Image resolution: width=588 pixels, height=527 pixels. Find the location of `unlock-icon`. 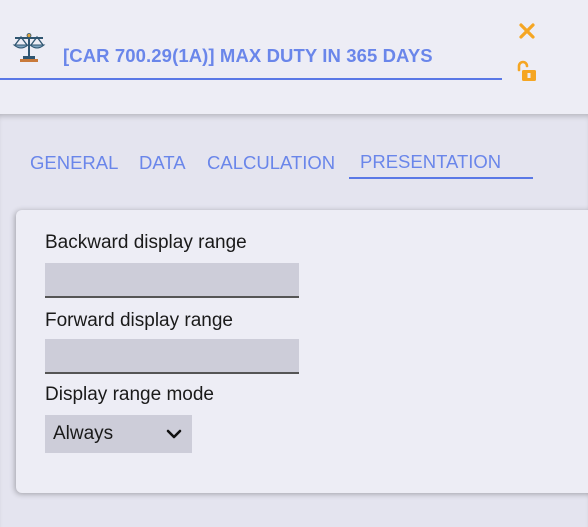

unlock-icon is located at coordinates (526, 71).